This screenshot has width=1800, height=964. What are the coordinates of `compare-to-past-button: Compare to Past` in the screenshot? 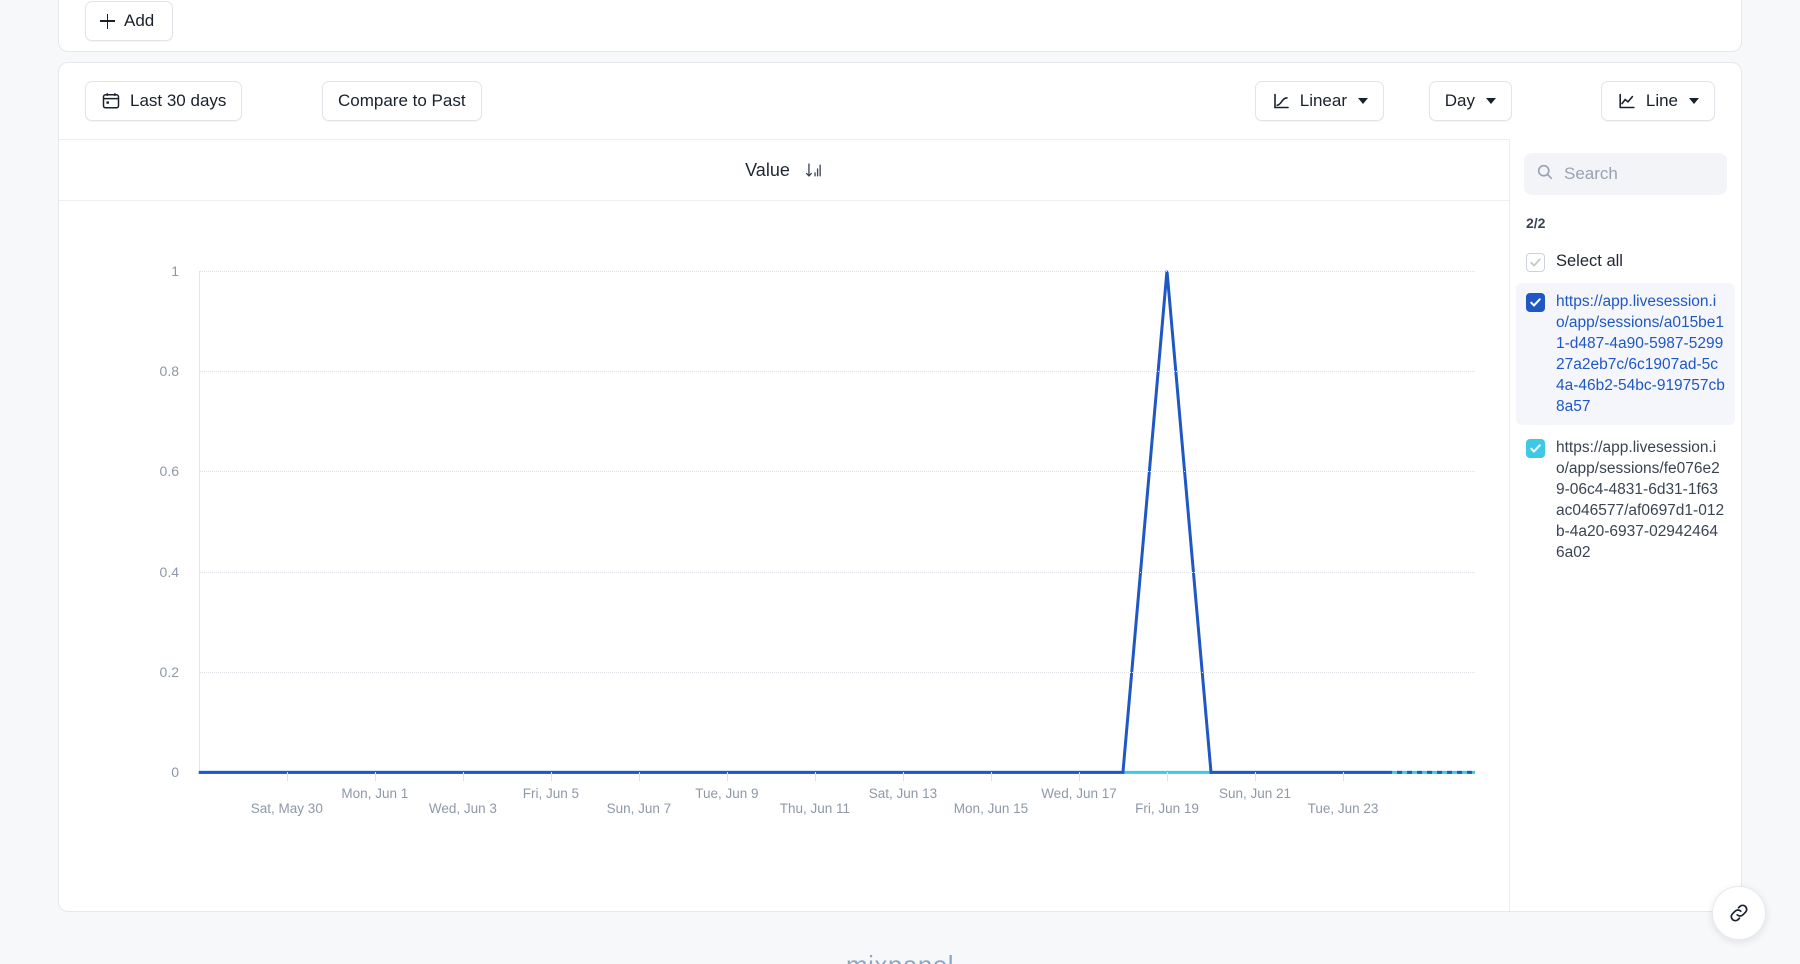 It's located at (402, 101).